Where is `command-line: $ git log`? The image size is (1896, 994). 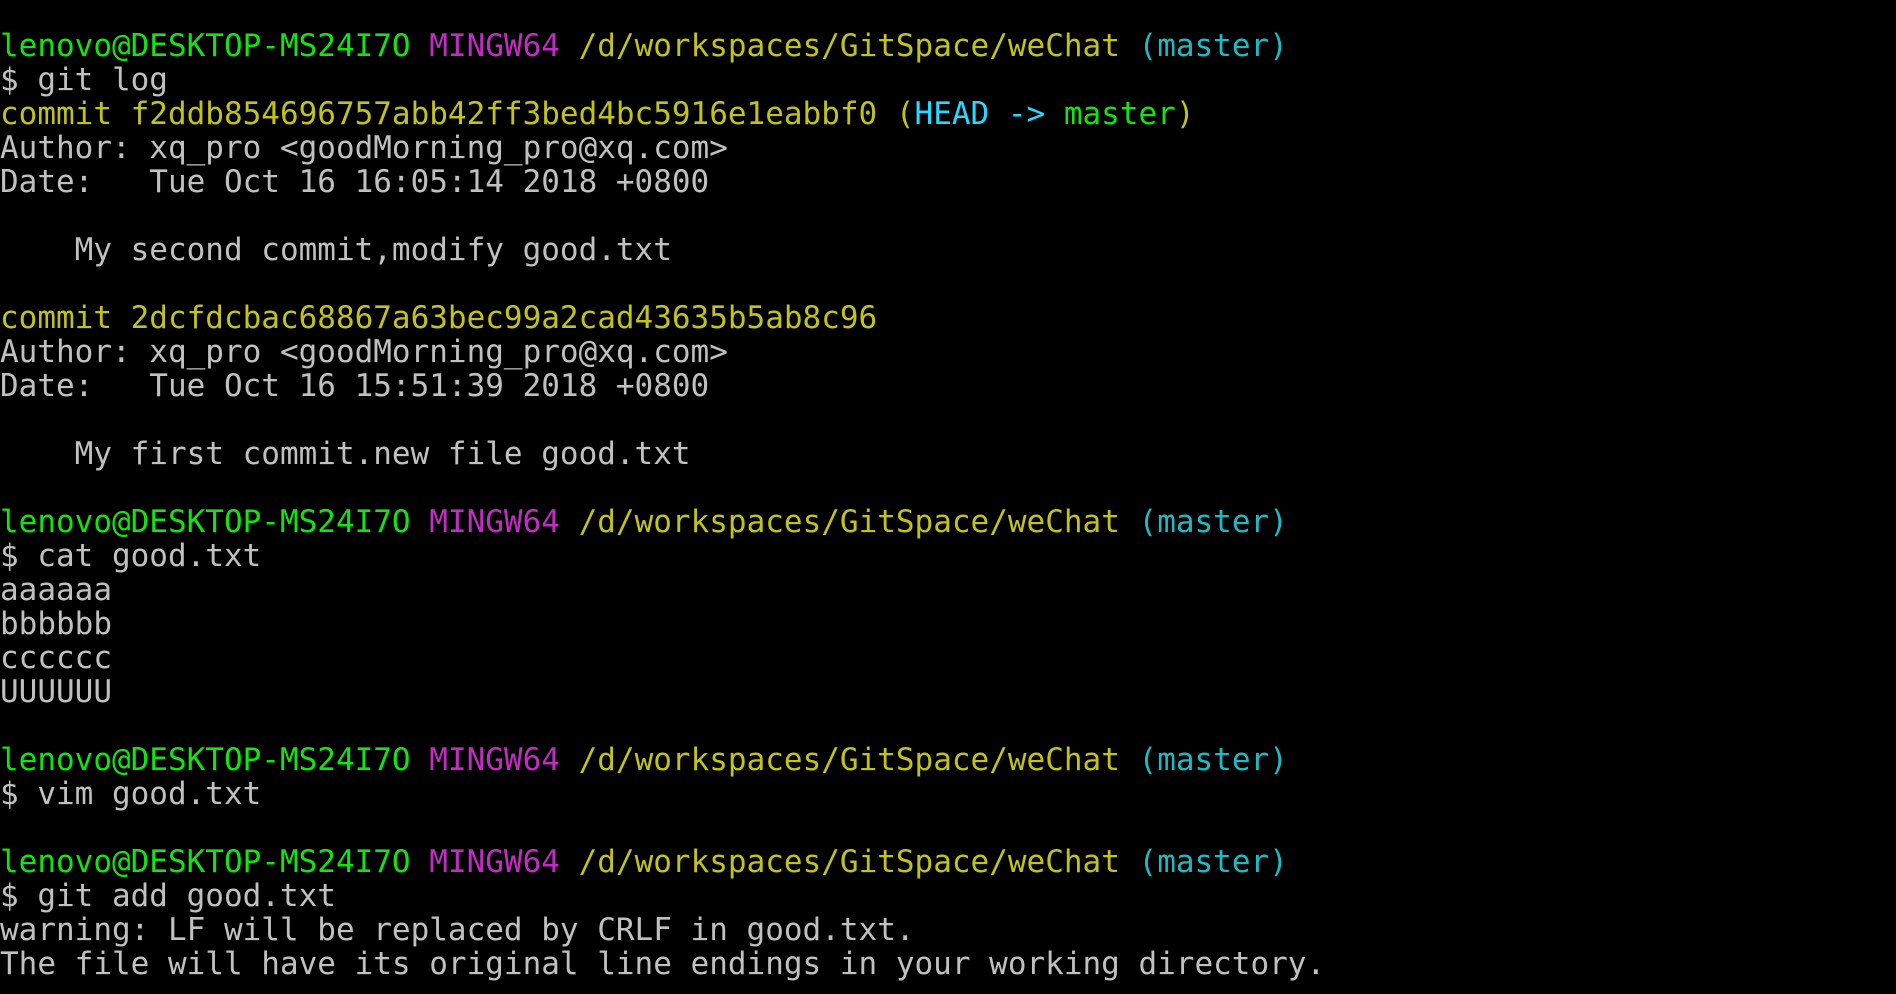
command-line: $ git log is located at coordinates (948, 80).